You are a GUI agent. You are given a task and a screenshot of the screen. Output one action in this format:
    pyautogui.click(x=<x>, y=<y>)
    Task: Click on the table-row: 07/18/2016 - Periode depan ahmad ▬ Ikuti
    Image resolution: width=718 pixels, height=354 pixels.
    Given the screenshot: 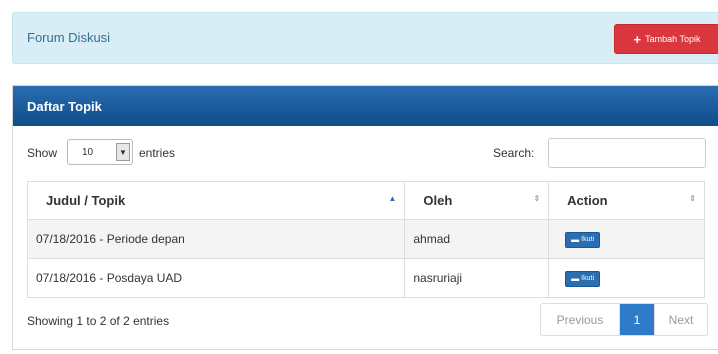 What is the action you would take?
    pyautogui.click(x=365, y=239)
    